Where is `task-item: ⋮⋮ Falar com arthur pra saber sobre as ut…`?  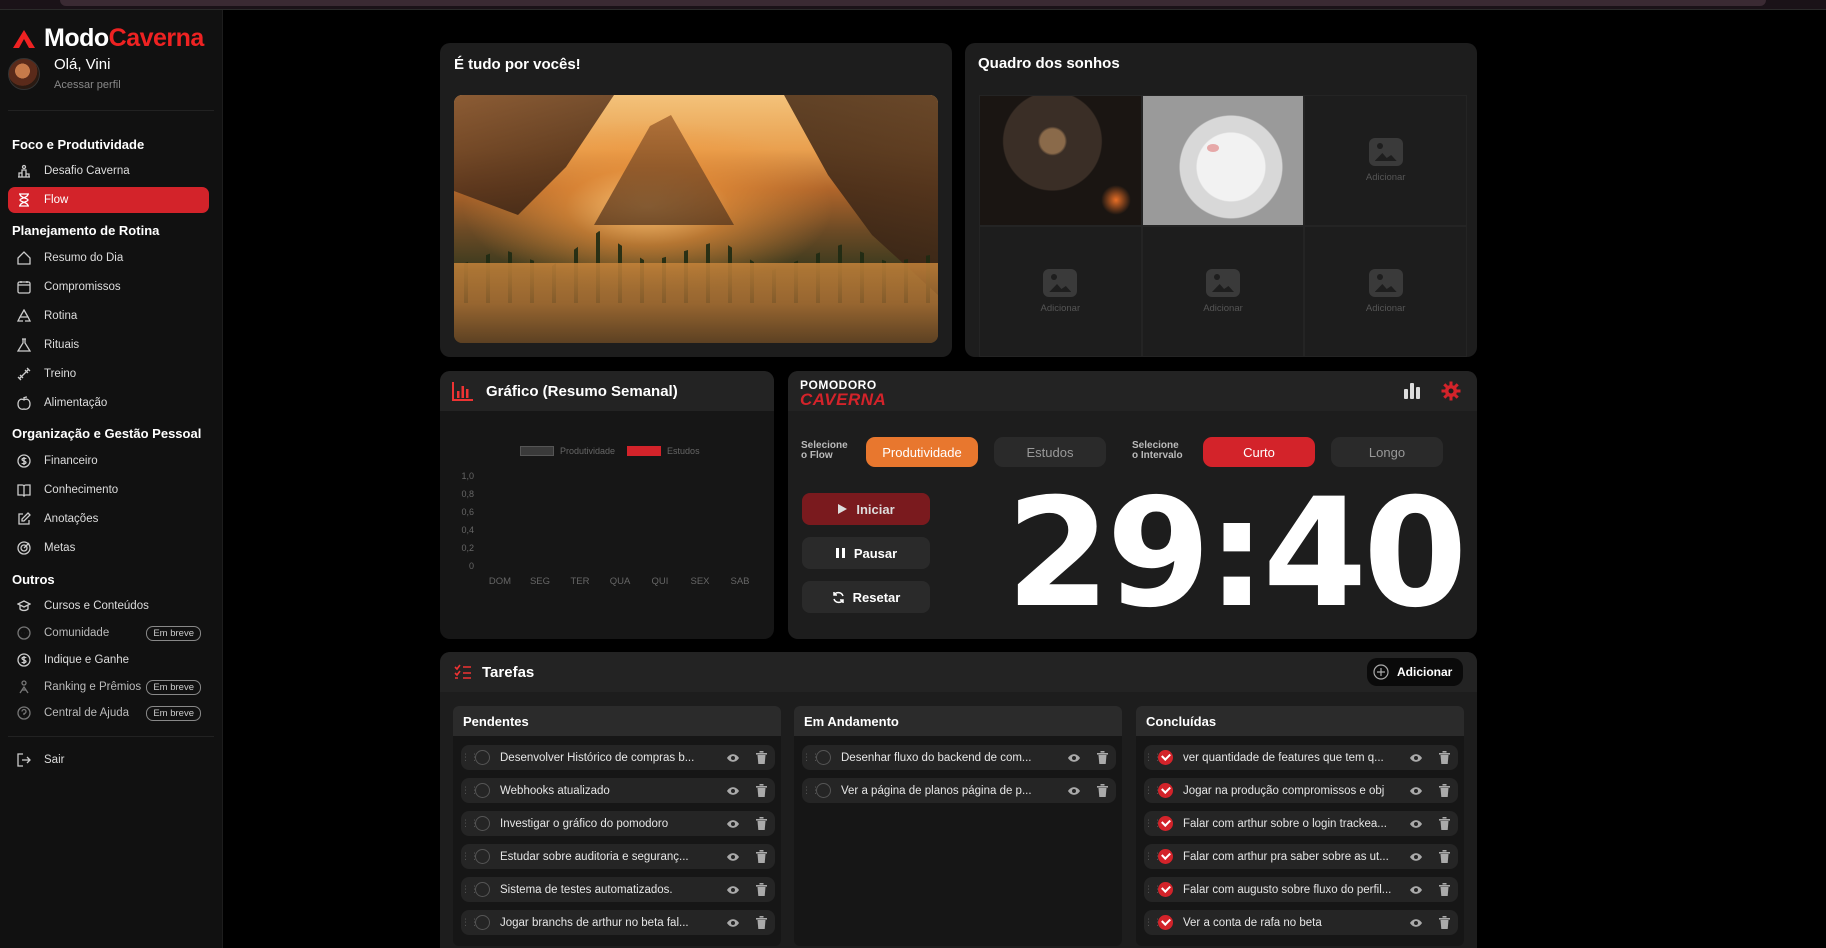
task-item: ⋮⋮ Falar com arthur pra saber sobre as ut… is located at coordinates (1301, 856).